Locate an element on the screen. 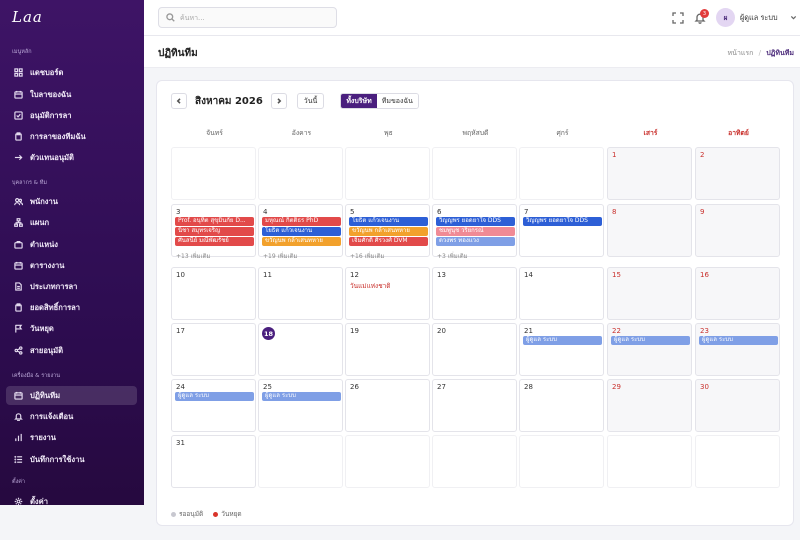 This screenshot has height=540, width=800. app-logo: Laa is located at coordinates (27, 17).